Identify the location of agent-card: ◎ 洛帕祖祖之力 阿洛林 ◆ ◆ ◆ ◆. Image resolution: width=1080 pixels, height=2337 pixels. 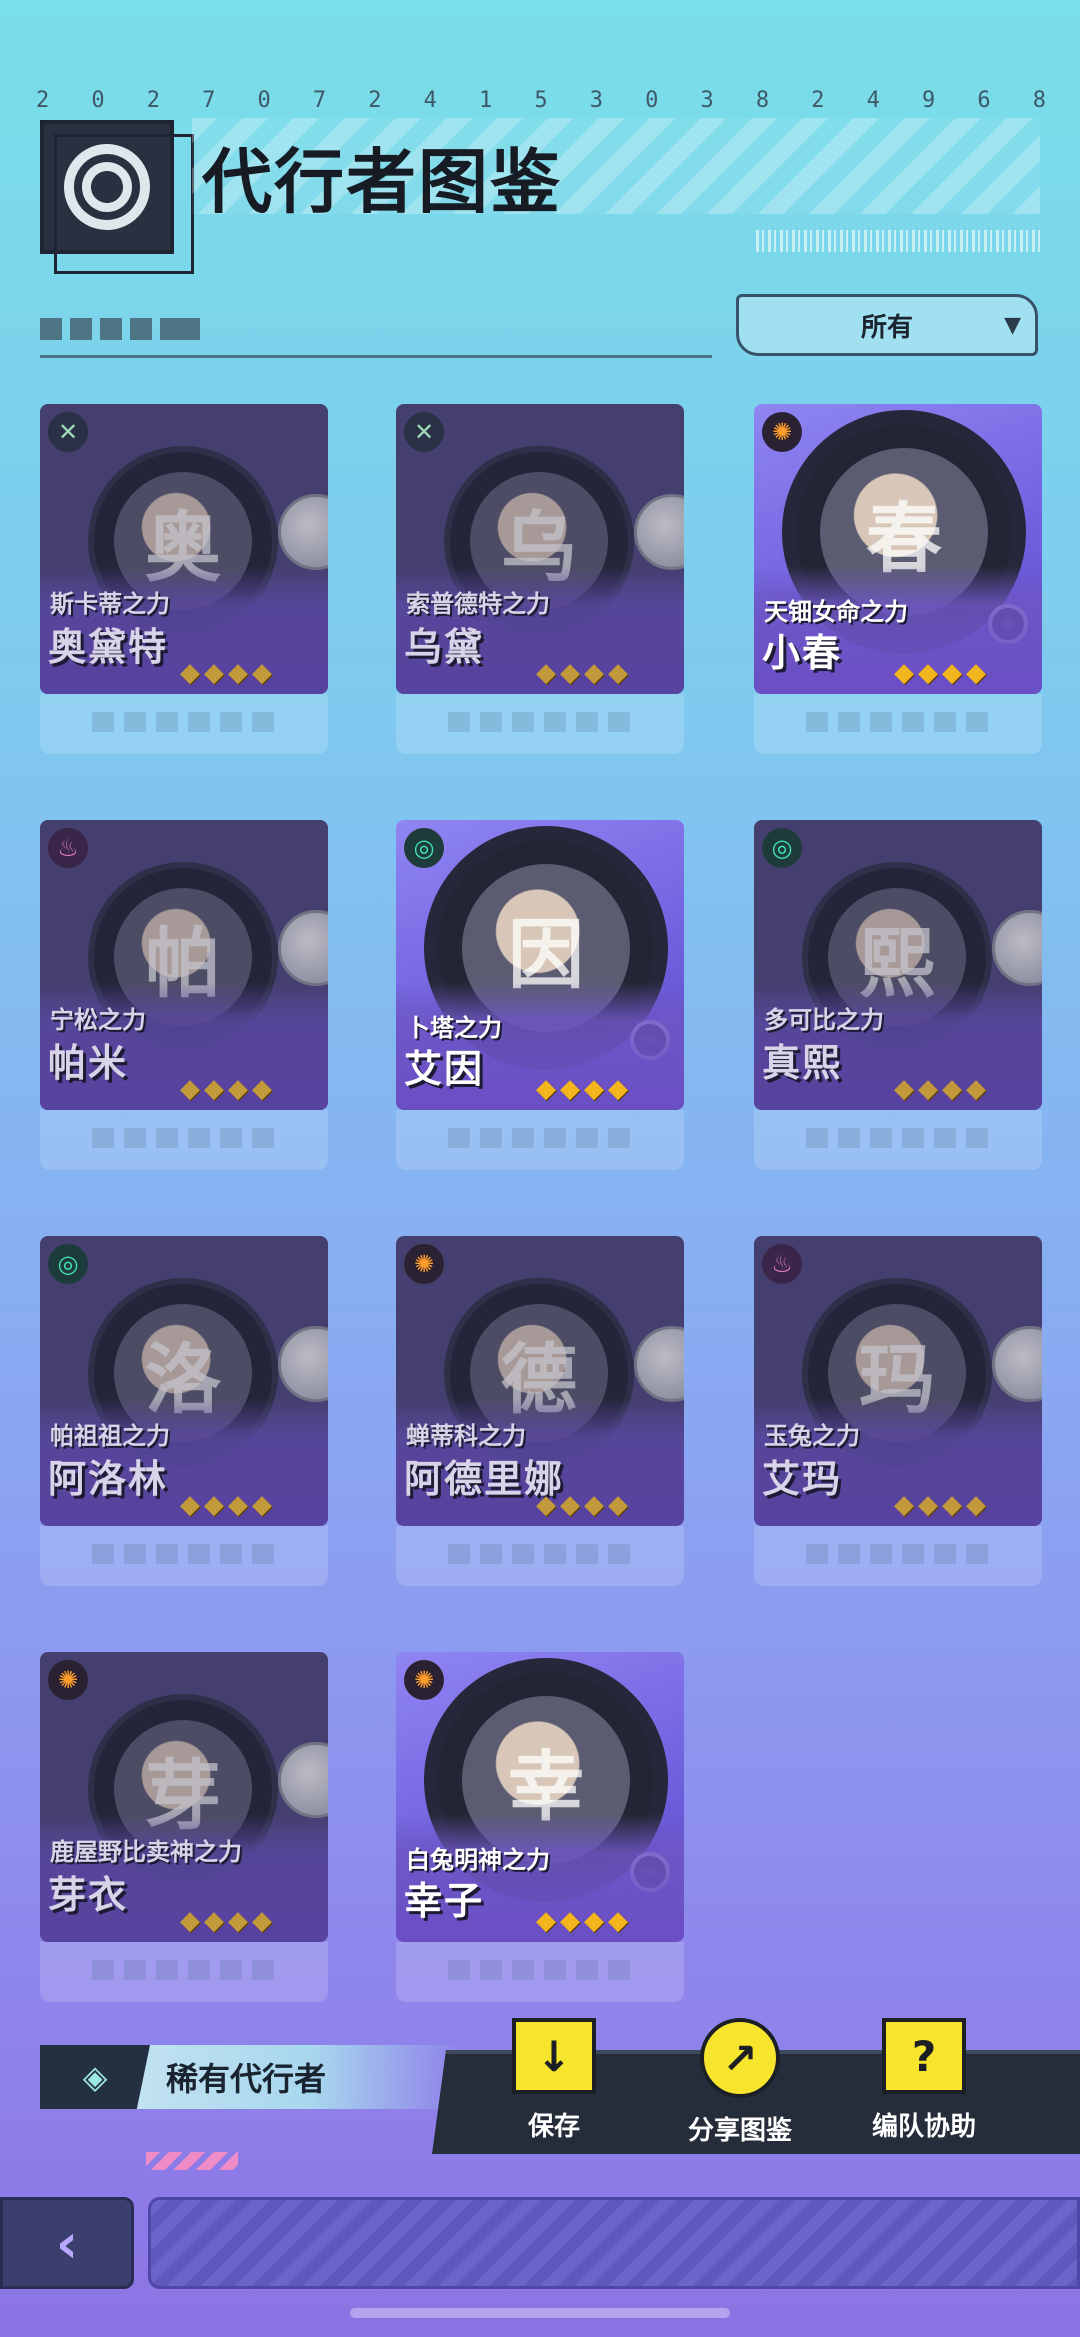
(184, 1381).